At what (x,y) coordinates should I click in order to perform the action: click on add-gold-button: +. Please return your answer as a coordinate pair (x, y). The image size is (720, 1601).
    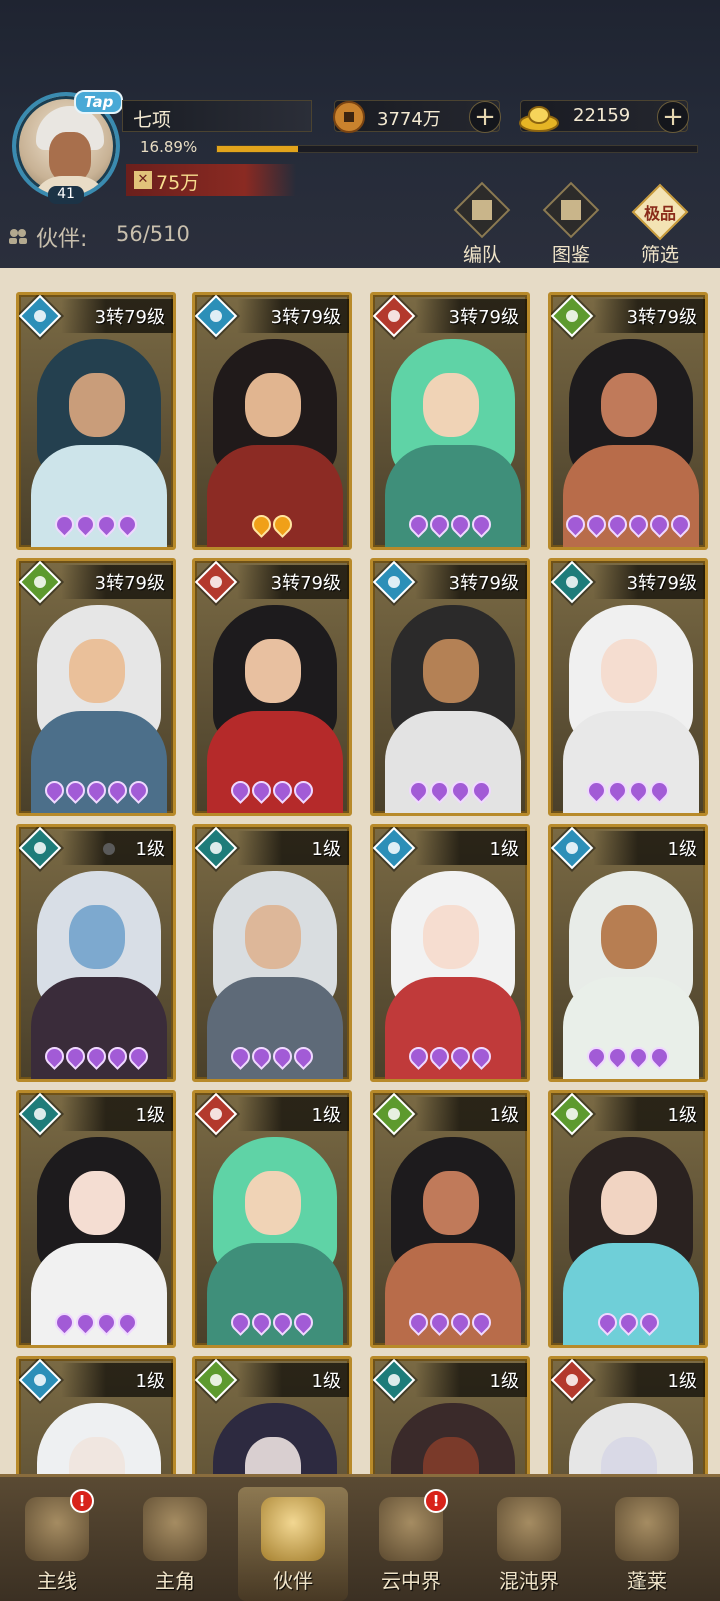
    Looking at the image, I should click on (673, 117).